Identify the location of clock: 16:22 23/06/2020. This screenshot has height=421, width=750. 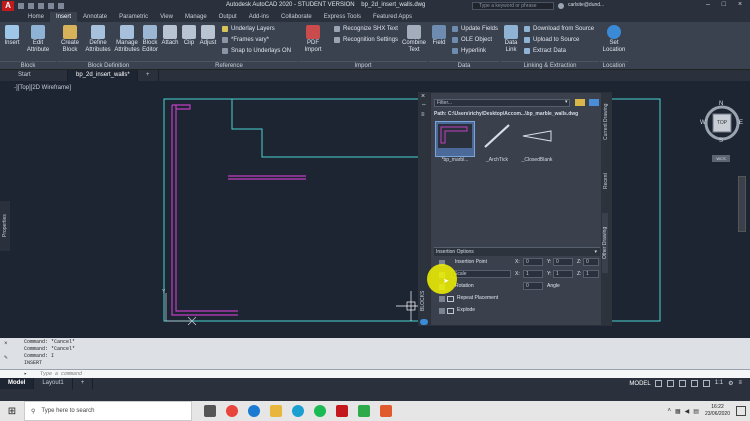
(717, 411).